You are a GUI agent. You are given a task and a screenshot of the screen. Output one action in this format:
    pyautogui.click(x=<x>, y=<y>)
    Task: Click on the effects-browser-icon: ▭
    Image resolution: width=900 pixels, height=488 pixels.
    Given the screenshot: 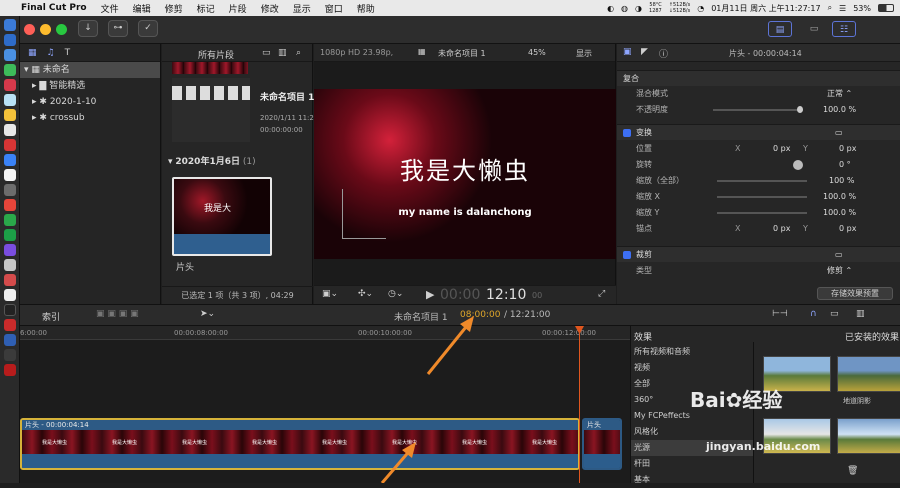 What is the action you would take?
    pyautogui.click(x=834, y=314)
    